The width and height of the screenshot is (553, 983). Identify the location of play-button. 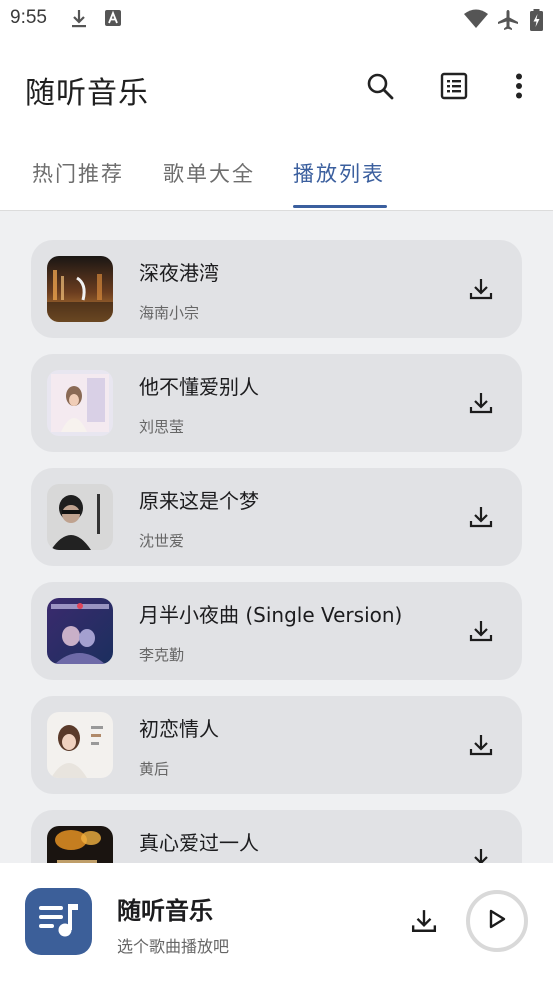
(497, 921).